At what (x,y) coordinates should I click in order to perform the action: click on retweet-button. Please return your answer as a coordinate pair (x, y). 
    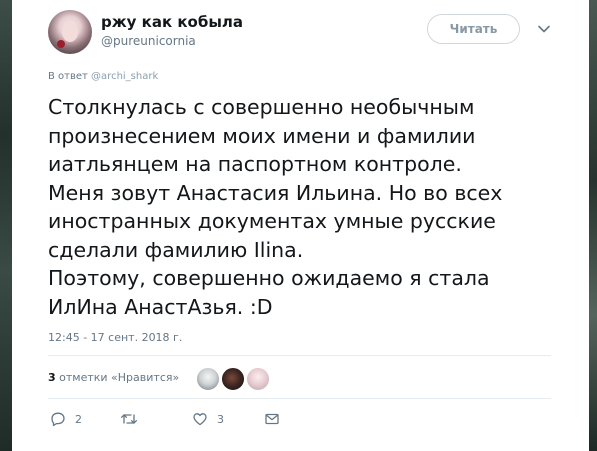
    Looking at the image, I should click on (133, 419).